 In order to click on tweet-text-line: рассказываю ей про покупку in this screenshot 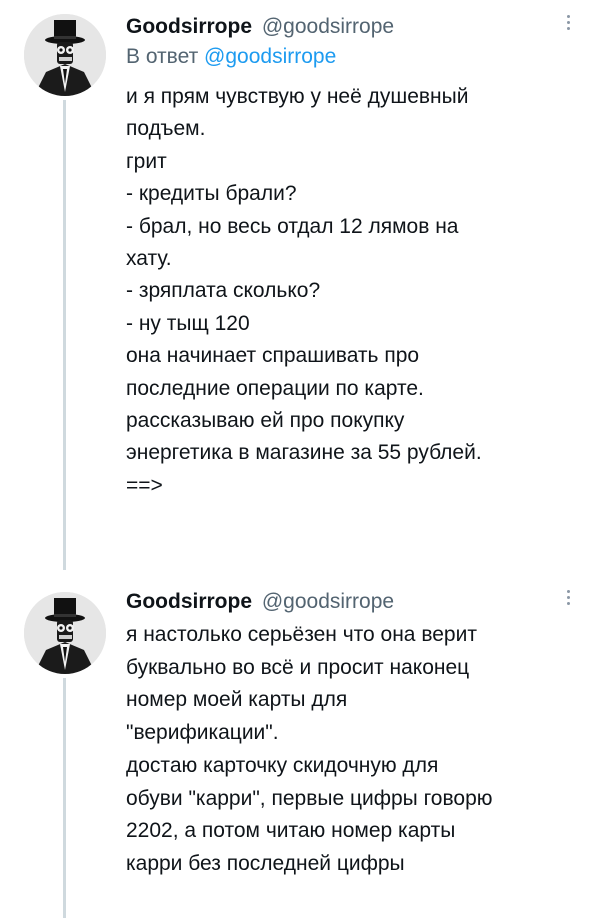, I will do `click(265, 421)`.